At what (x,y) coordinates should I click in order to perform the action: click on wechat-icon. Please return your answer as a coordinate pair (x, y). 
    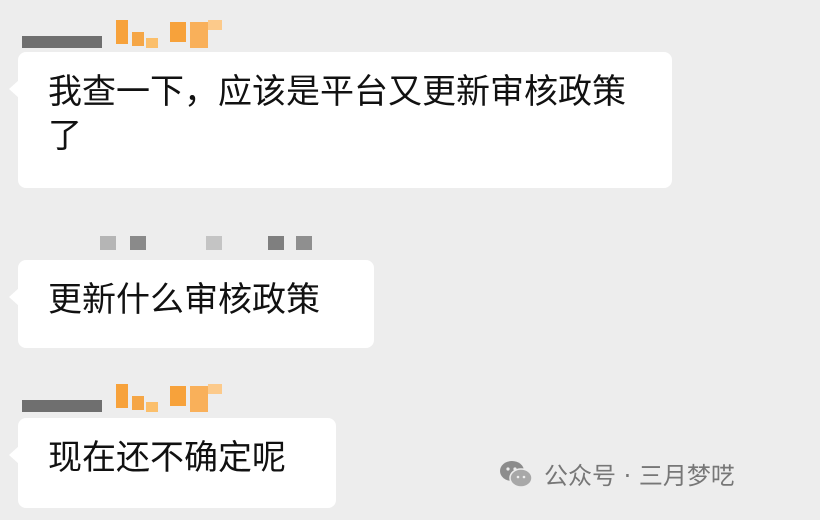
    Looking at the image, I should click on (516, 474).